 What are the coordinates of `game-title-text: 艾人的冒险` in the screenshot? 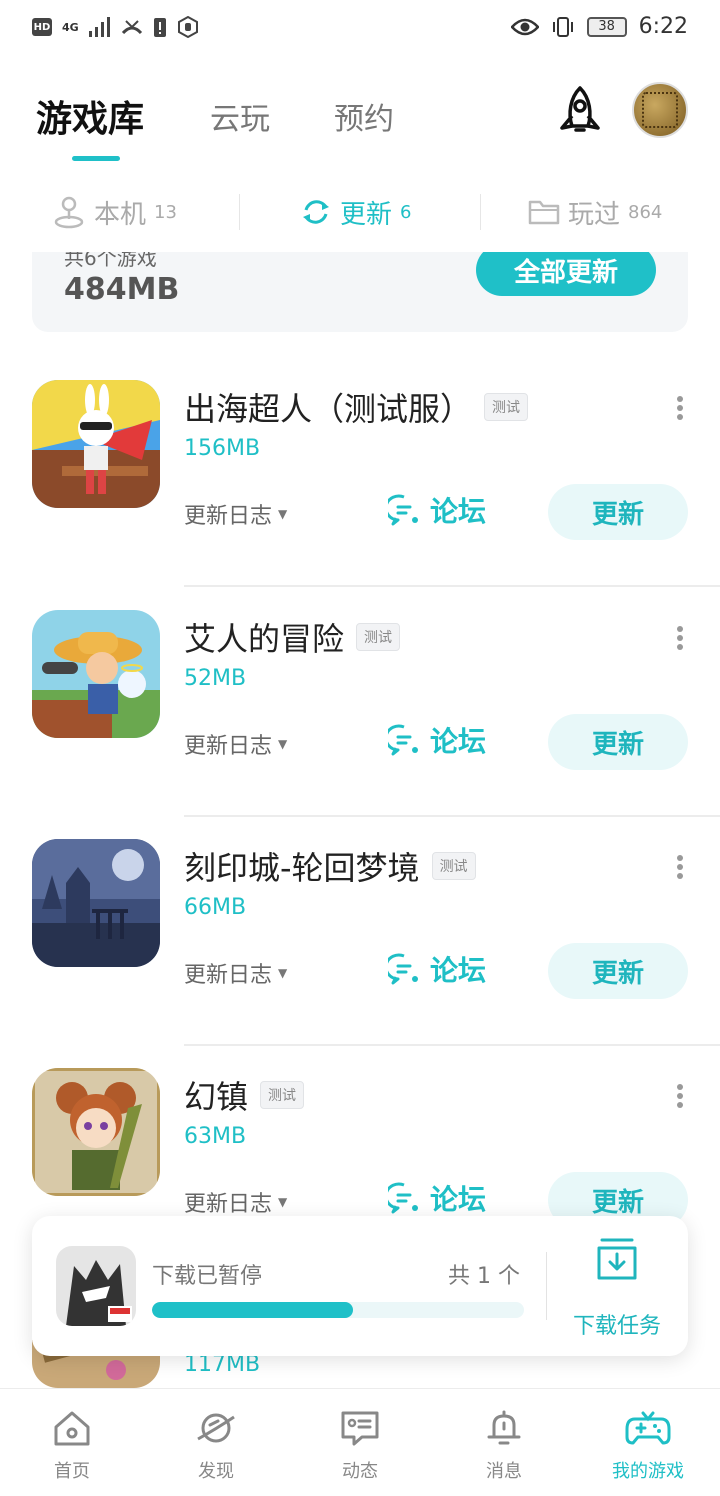 It's located at (264, 637).